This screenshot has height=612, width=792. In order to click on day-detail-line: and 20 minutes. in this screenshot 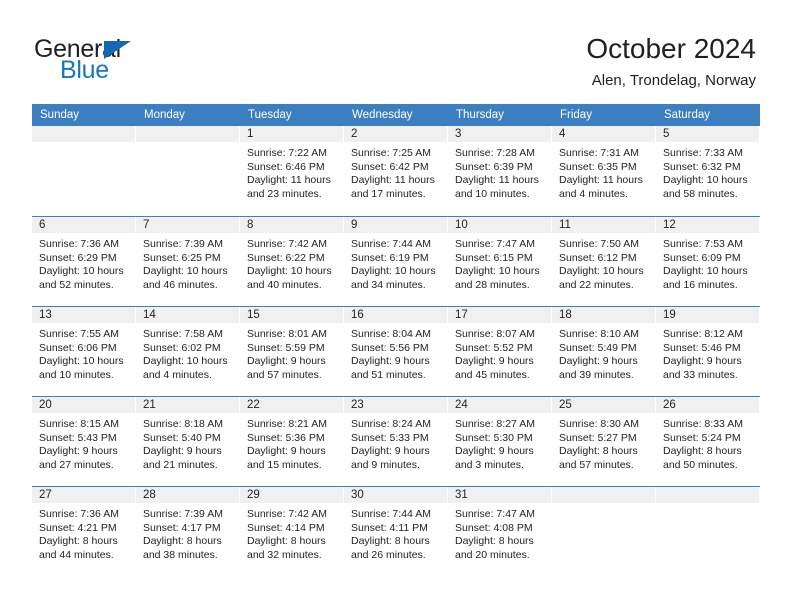, I will do `click(492, 554)`.